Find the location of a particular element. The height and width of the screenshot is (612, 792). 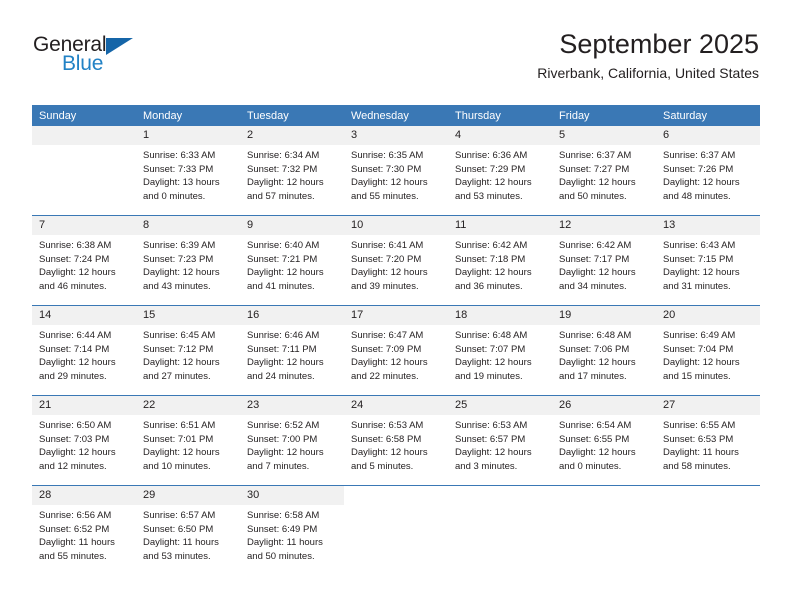

daylight-text-line2: and 55 minutes. is located at coordinates (385, 196).